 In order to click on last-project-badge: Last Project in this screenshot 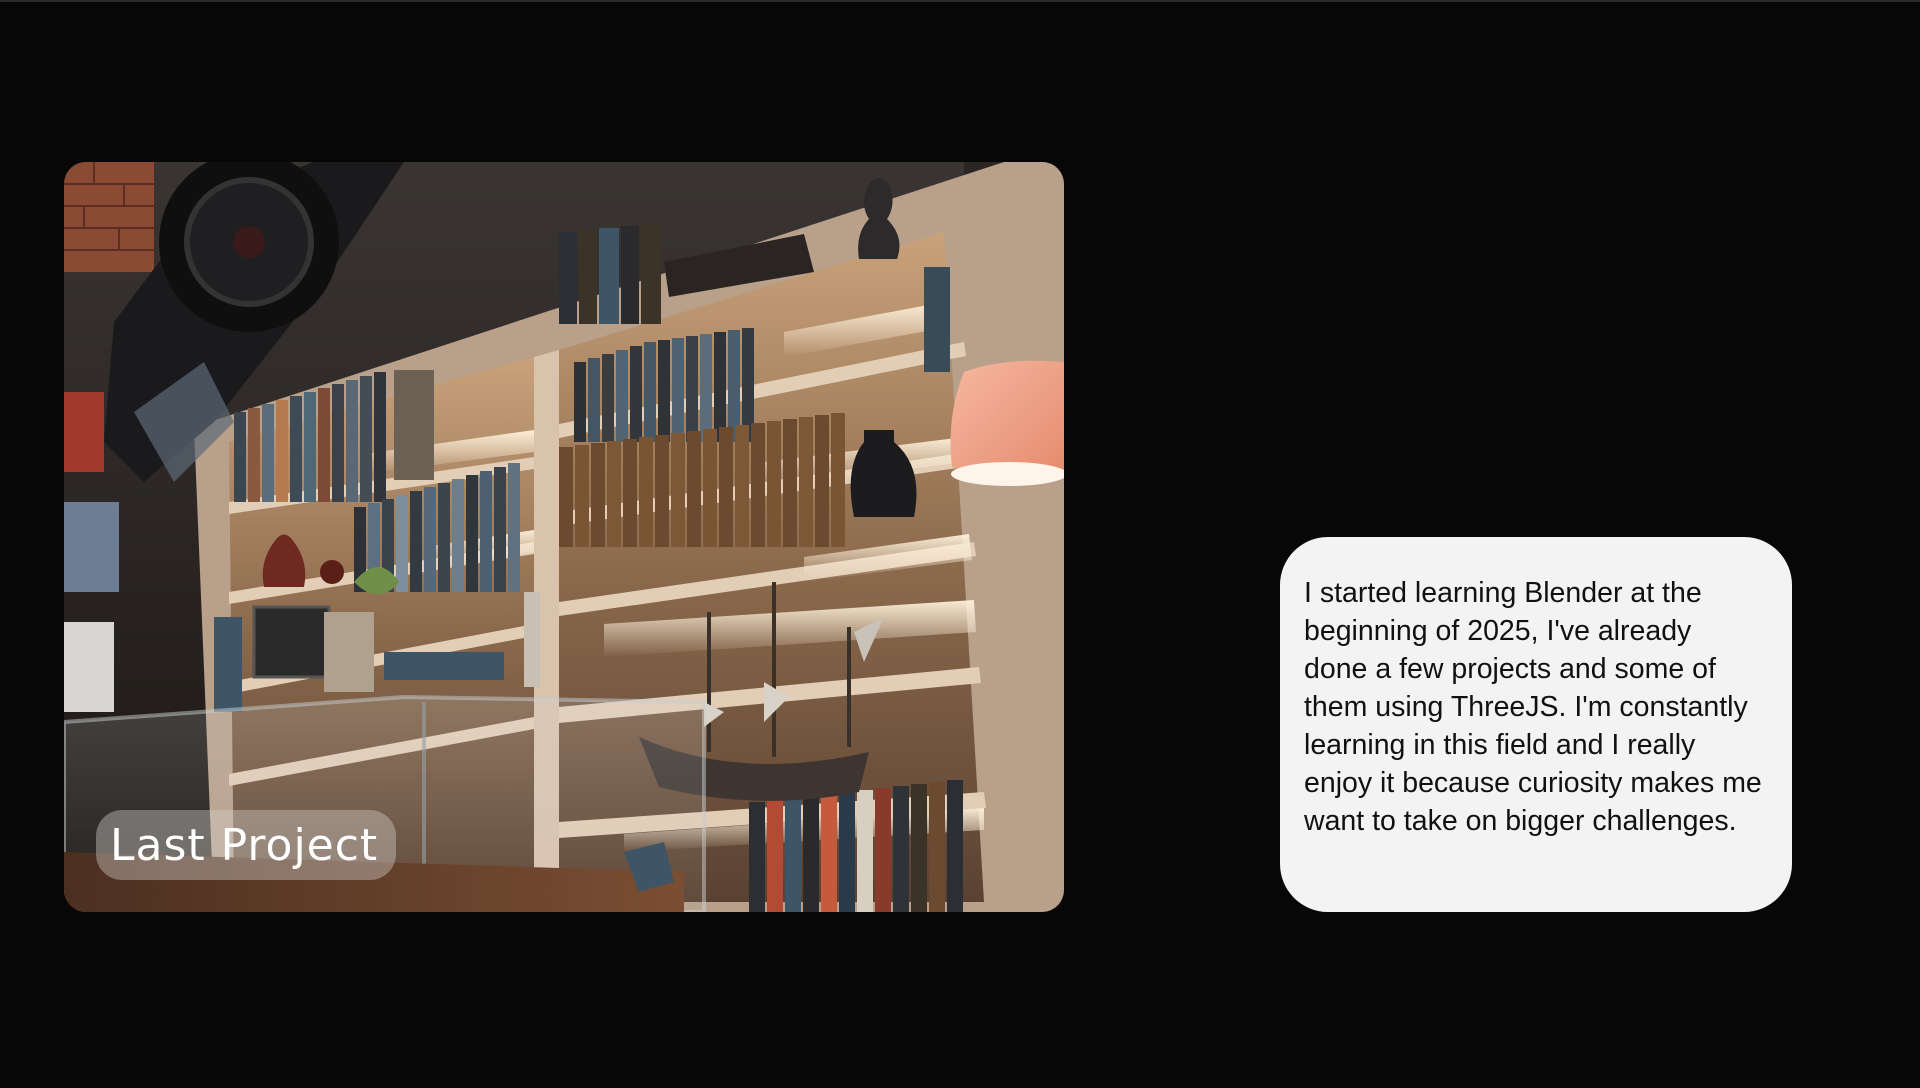, I will do `click(246, 845)`.